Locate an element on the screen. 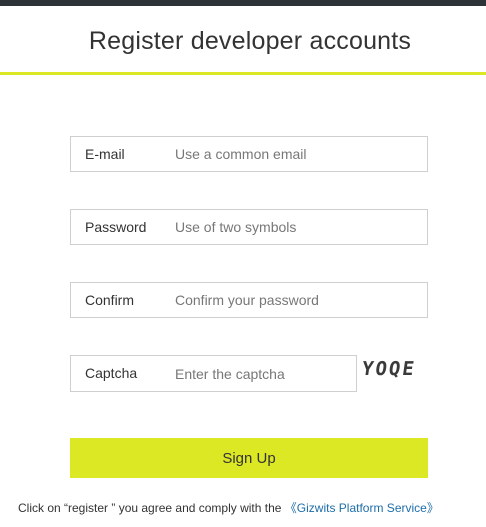  password-label: Password is located at coordinates (116, 227).